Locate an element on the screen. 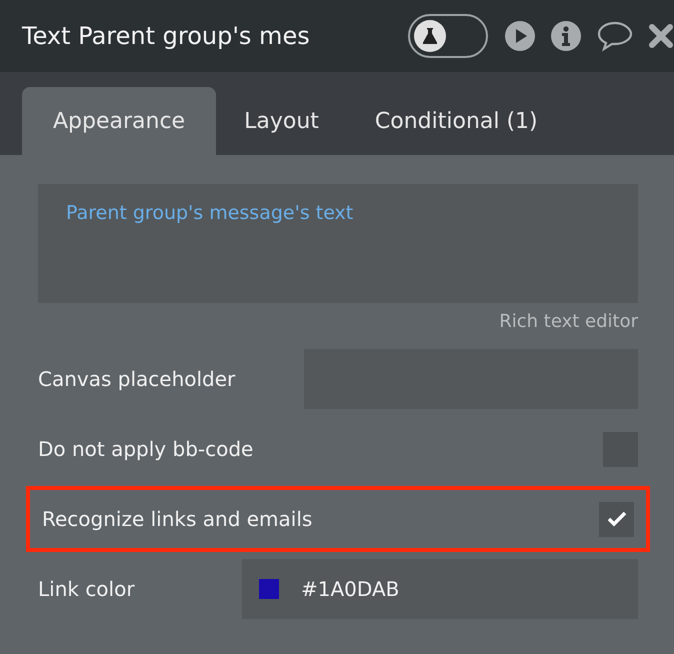 The image size is (674, 654). checkbox is located at coordinates (616, 519).